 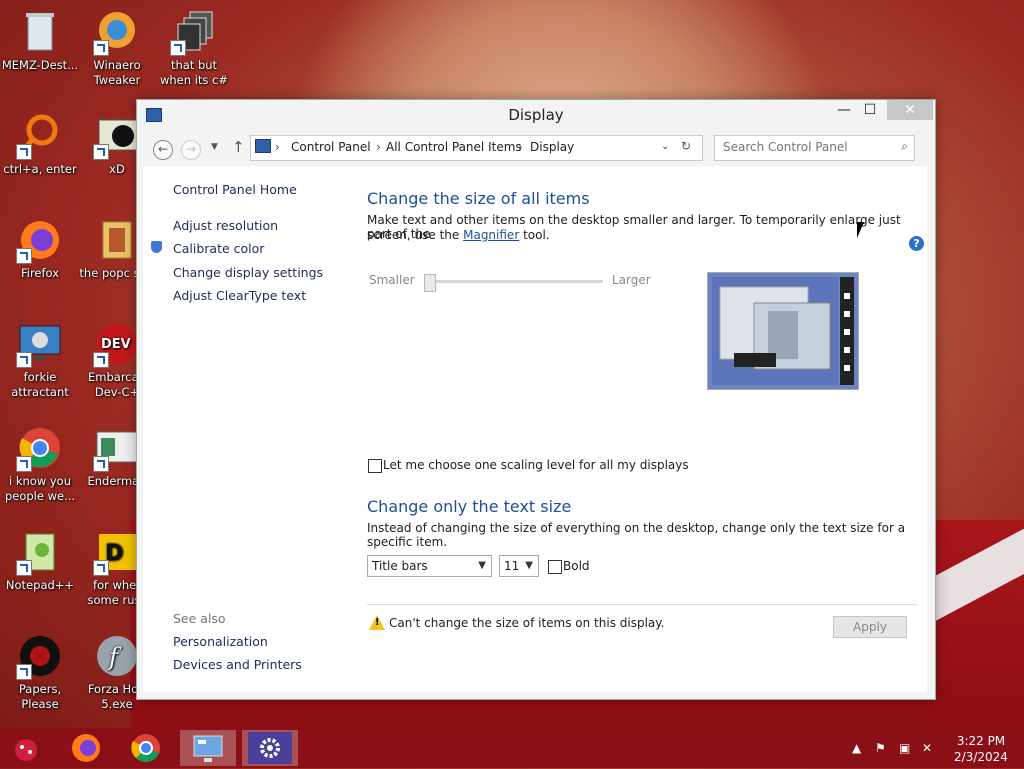 What do you see at coordinates (430, 283) in the screenshot?
I see `size-slider-thumb` at bounding box center [430, 283].